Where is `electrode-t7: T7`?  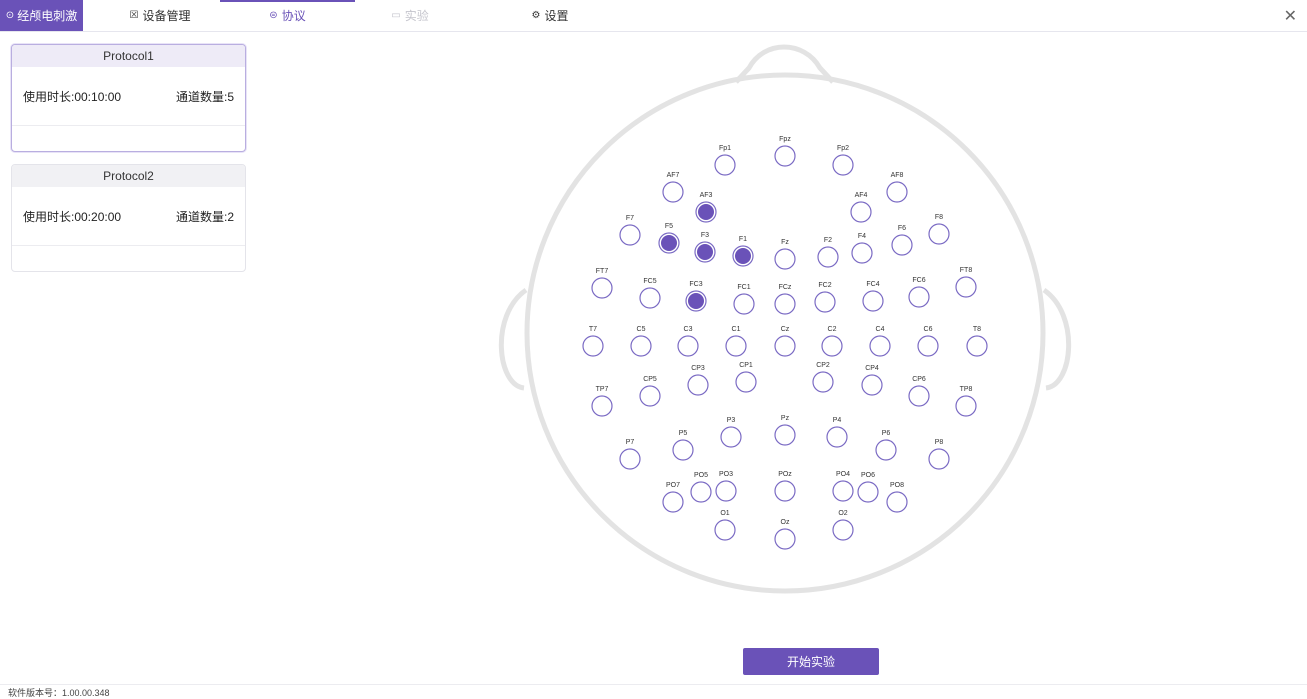
electrode-t7: T7 is located at coordinates (593, 341).